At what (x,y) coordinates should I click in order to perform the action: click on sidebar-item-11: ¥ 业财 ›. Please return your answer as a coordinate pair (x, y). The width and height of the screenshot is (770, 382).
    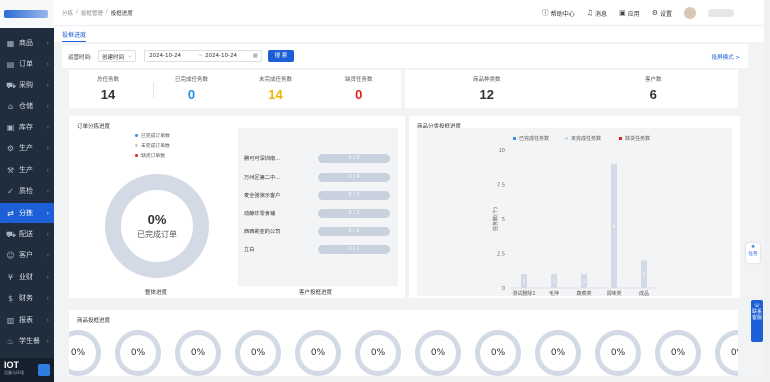
    Looking at the image, I should click on (27, 277).